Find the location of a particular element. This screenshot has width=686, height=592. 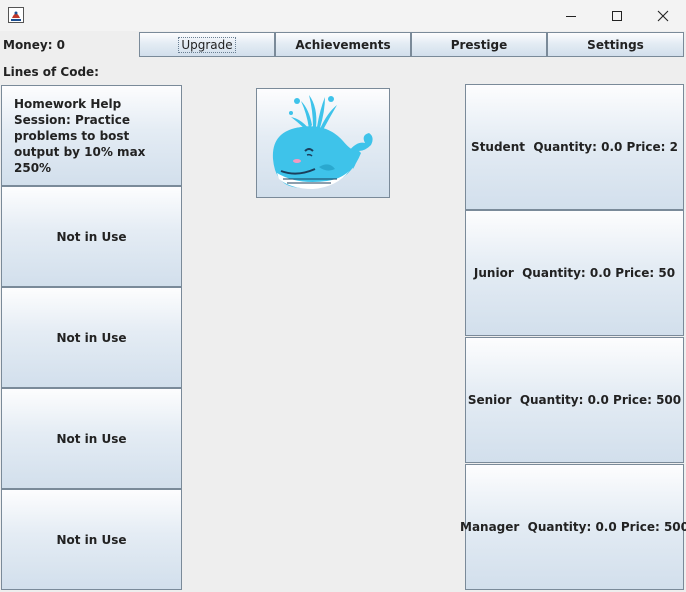

upgrade-slot-3-button: Not in Use is located at coordinates (91, 337).